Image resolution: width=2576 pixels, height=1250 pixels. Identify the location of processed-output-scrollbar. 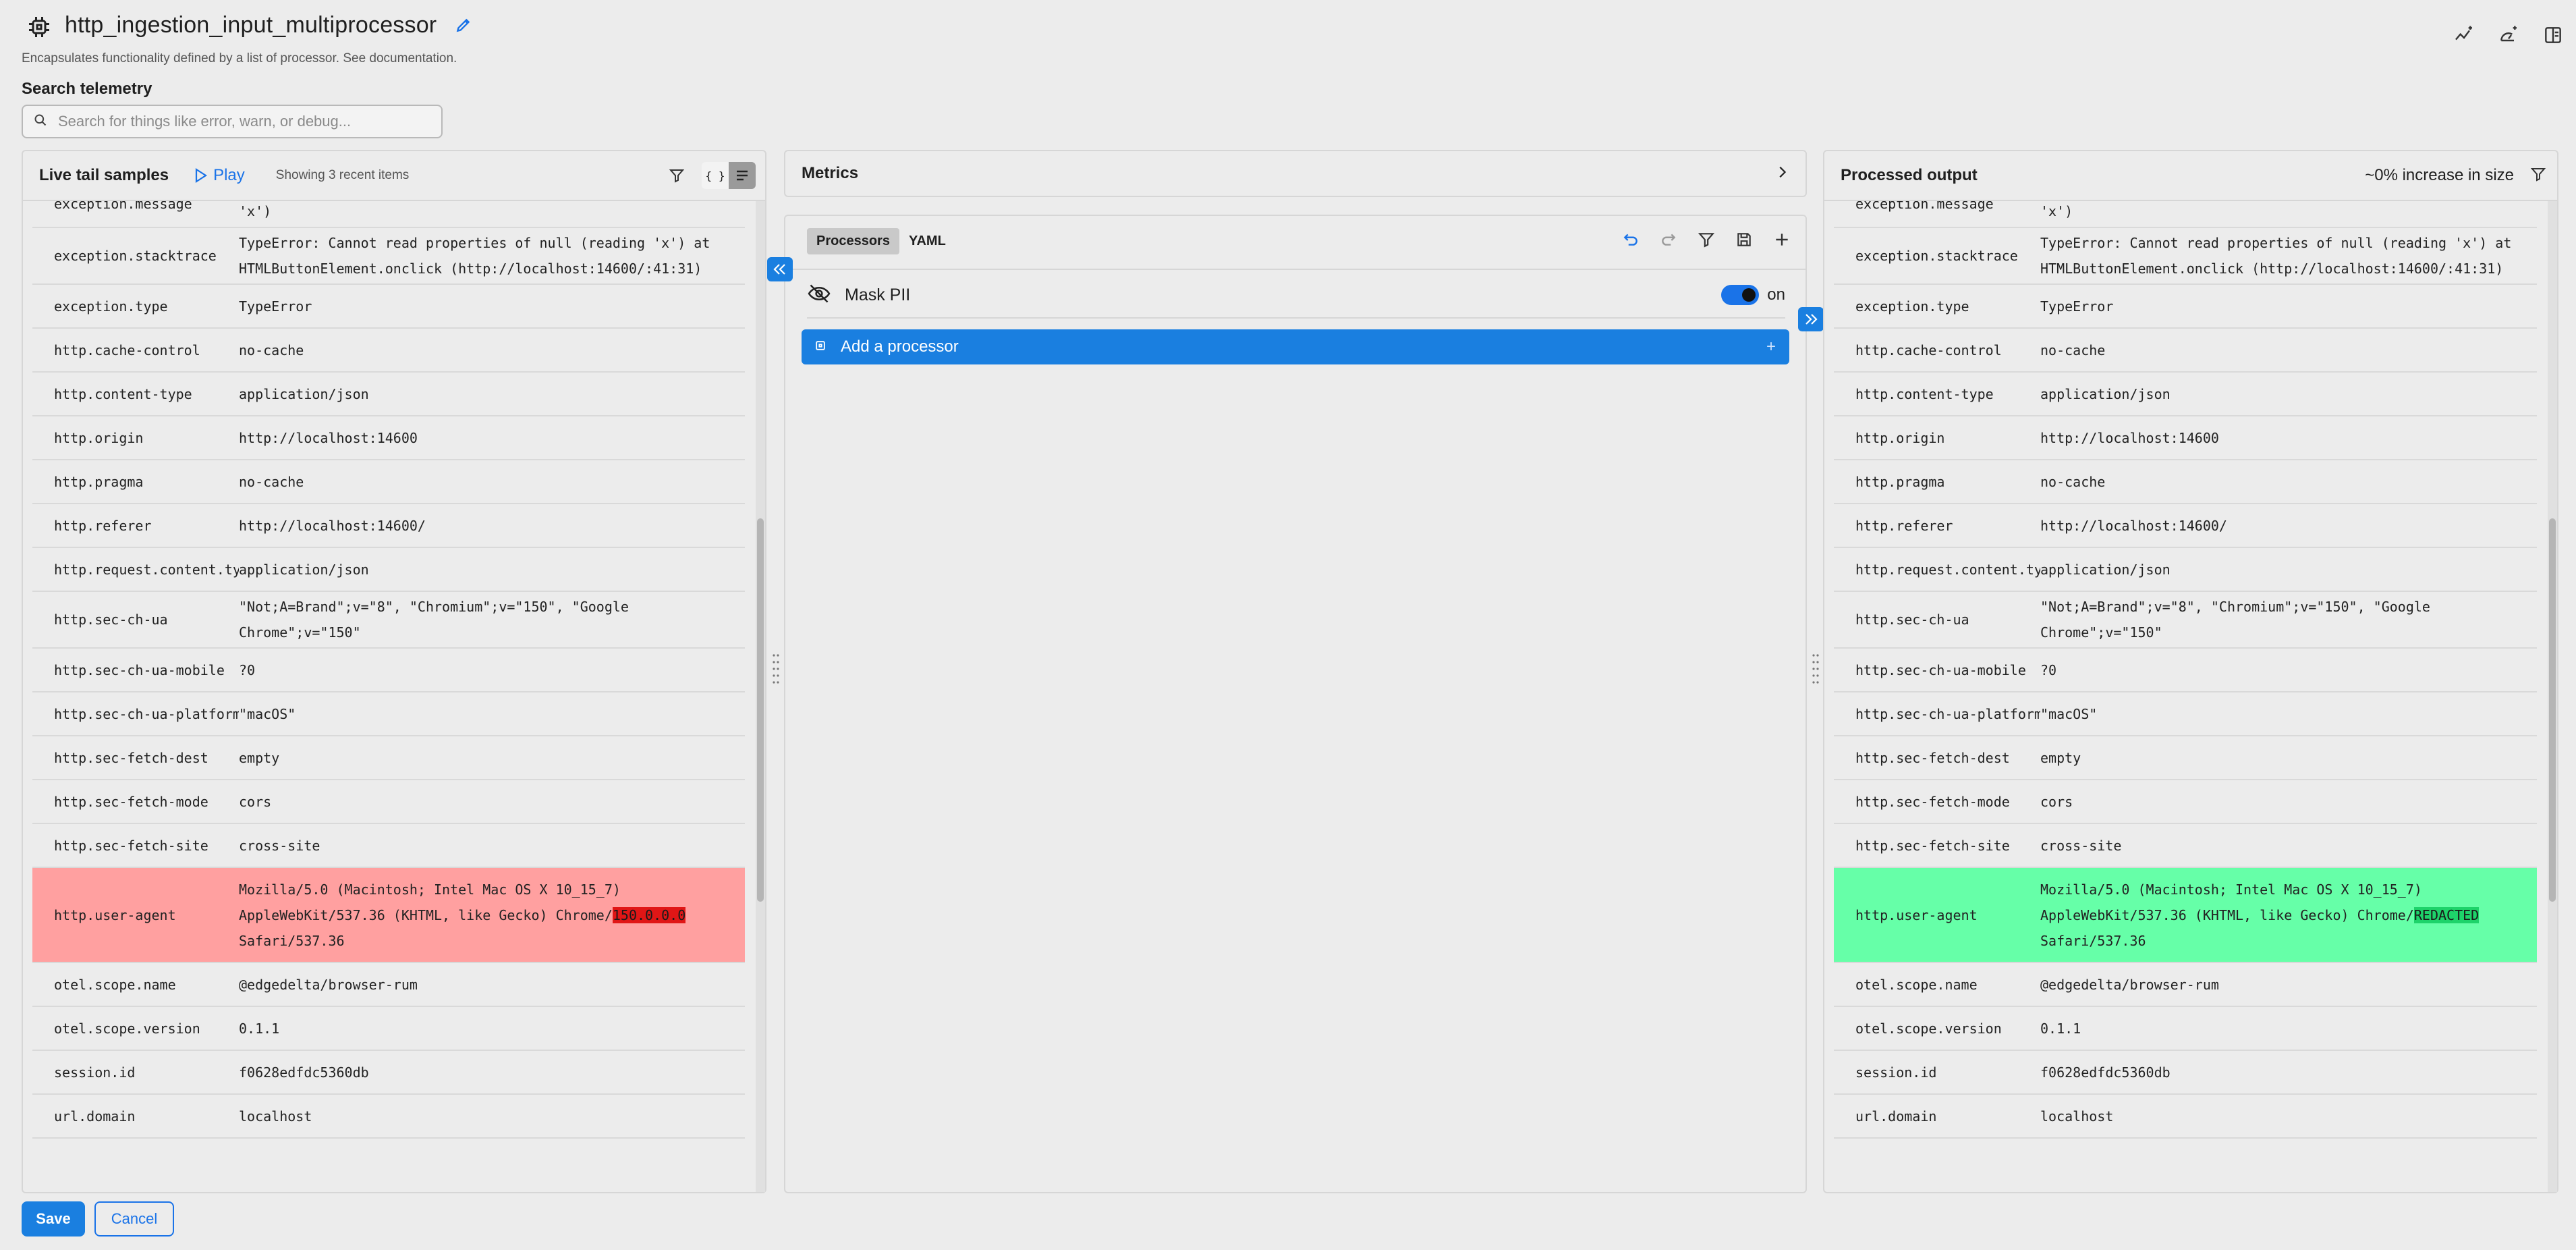
(2552, 697).